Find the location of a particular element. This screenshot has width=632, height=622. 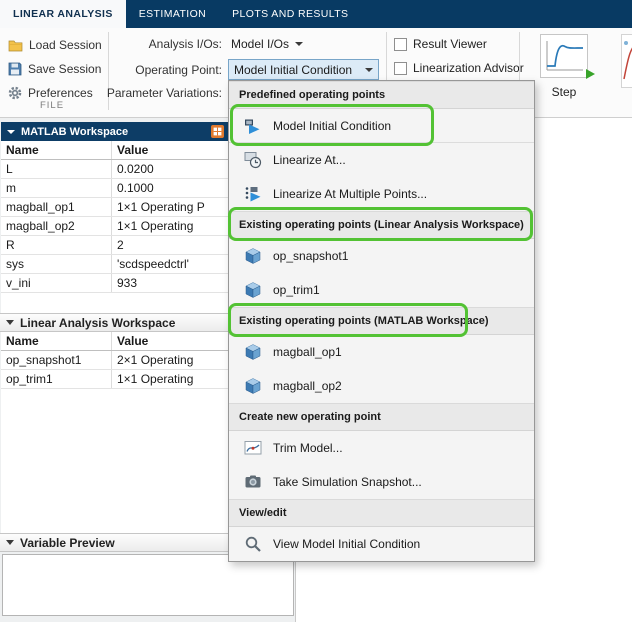

variable-name: v_ini is located at coordinates (56, 283).